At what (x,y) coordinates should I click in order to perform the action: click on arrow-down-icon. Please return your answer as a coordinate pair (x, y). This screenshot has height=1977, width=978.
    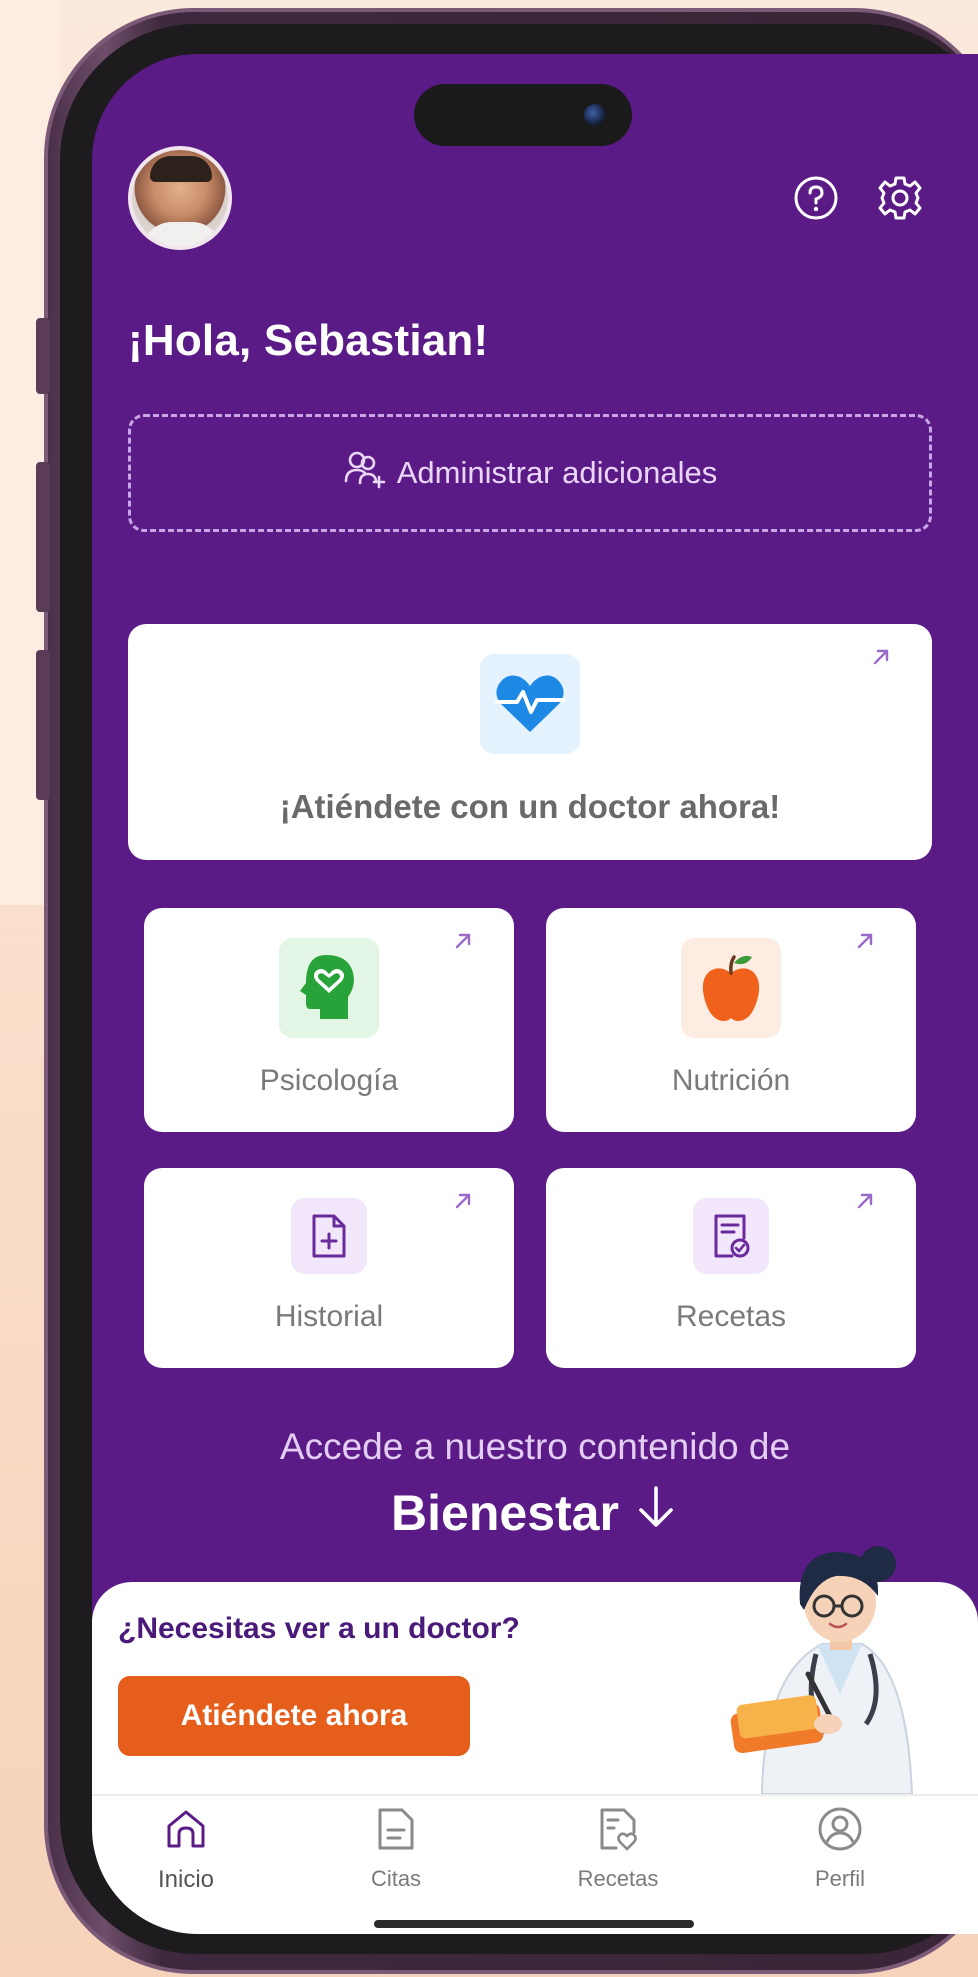
    Looking at the image, I should click on (656, 1513).